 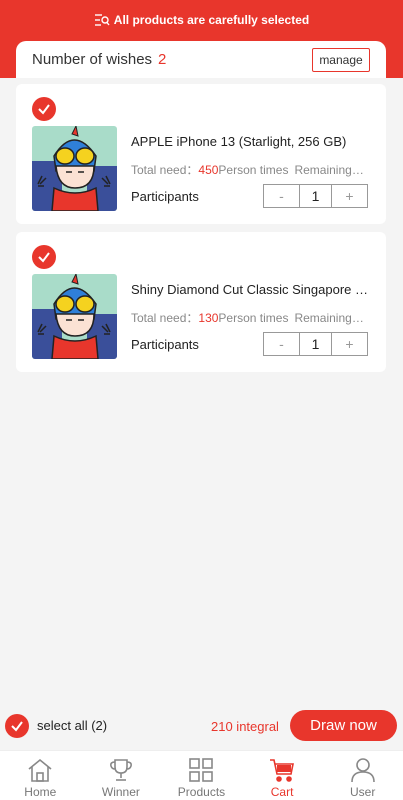 I want to click on tab-home: Home, so click(x=40, y=775).